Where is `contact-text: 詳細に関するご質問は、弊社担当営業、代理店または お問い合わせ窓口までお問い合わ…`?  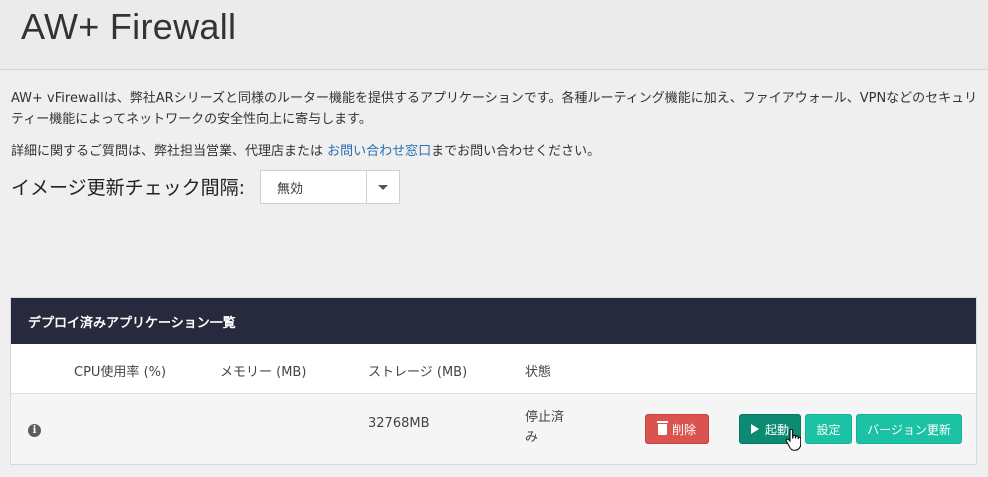 contact-text: 詳細に関するご質問は、弊社担当営業、代理店または お問い合わせ窓口までお問い合わ… is located at coordinates (305, 149).